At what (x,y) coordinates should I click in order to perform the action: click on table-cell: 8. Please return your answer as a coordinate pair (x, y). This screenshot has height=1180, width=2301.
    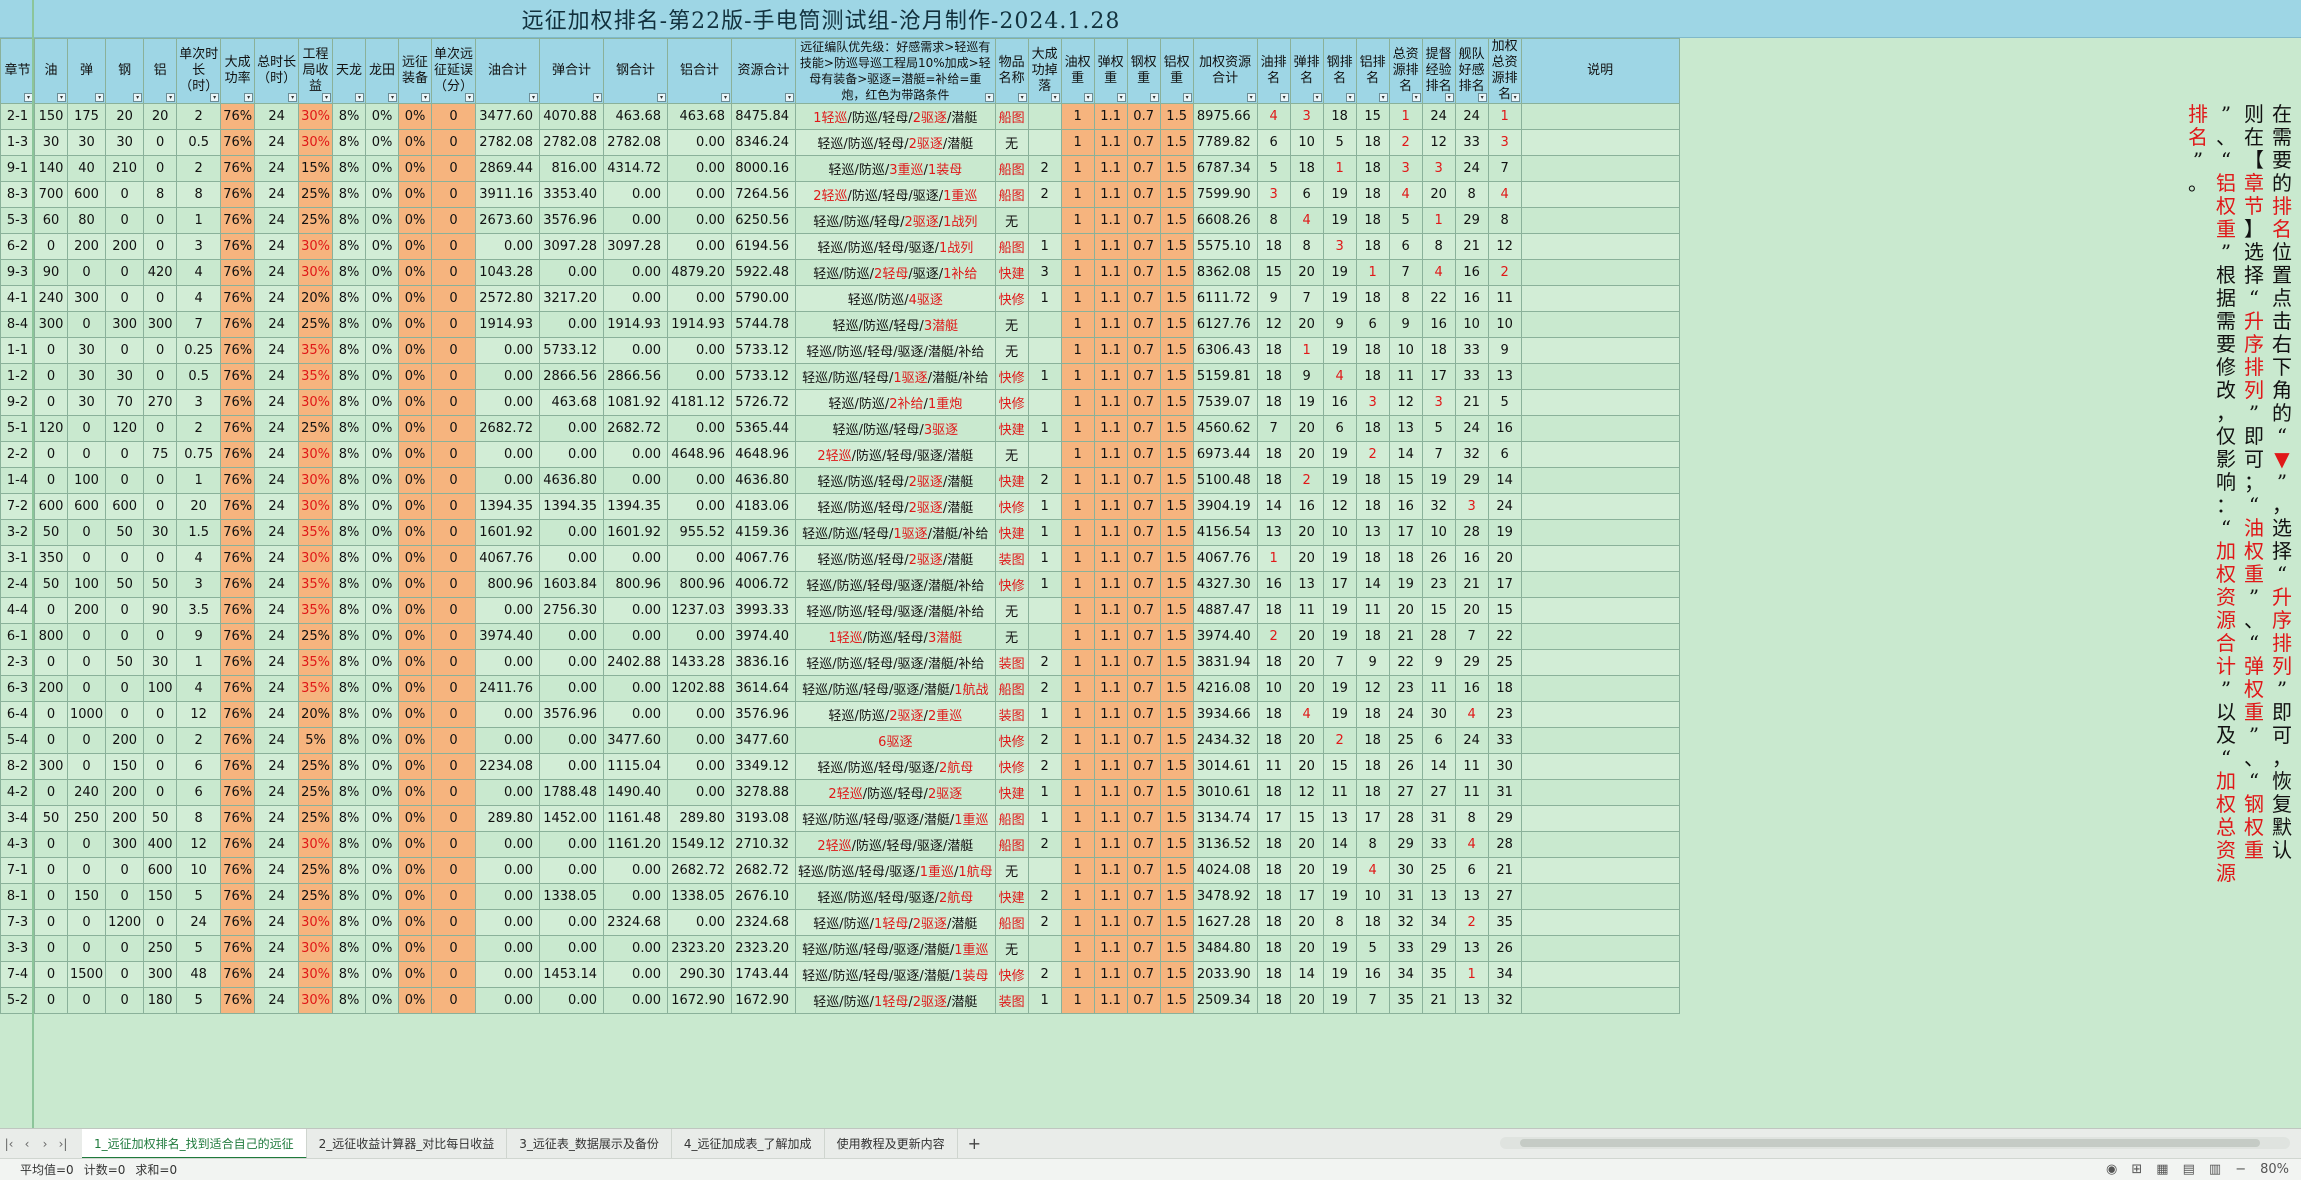
    Looking at the image, I should click on (1405, 298).